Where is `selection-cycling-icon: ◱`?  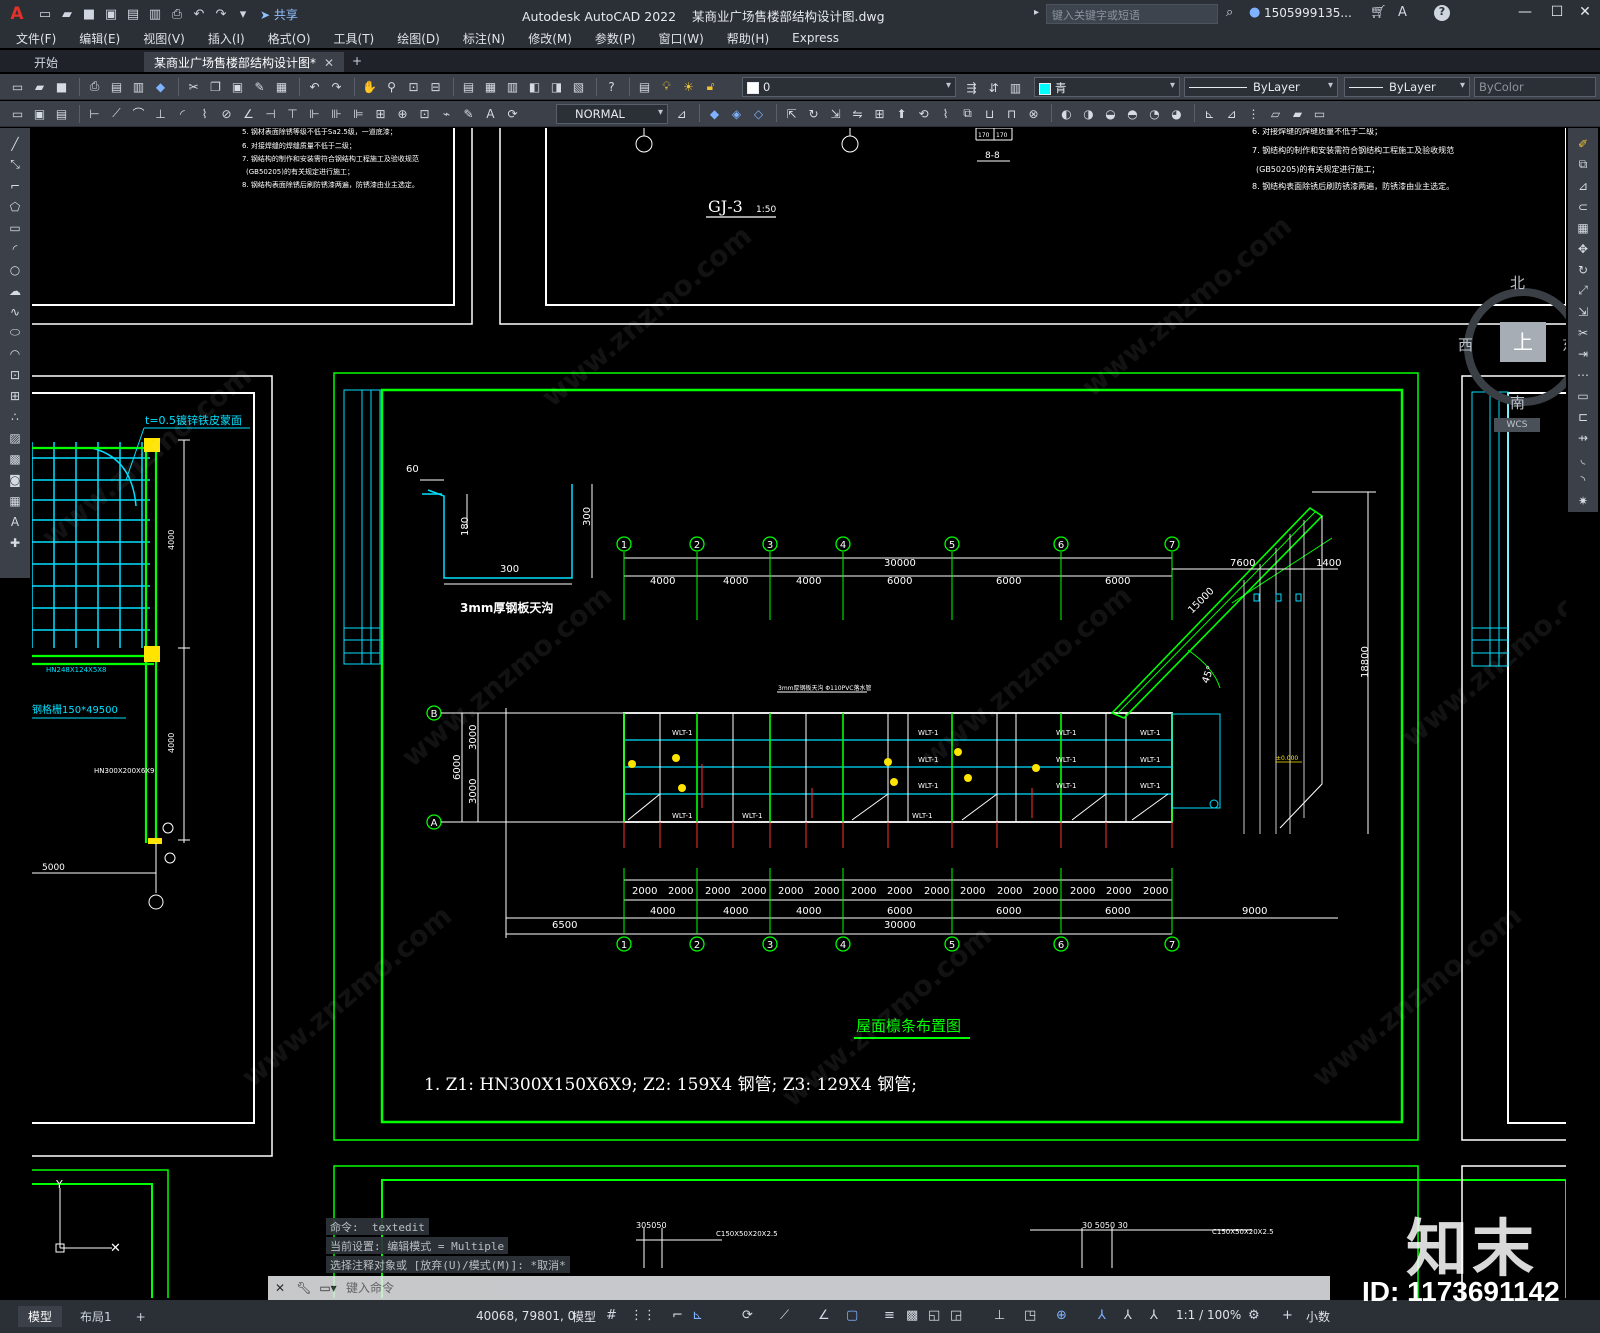
selection-cycling-icon: ◱ is located at coordinates (934, 1315).